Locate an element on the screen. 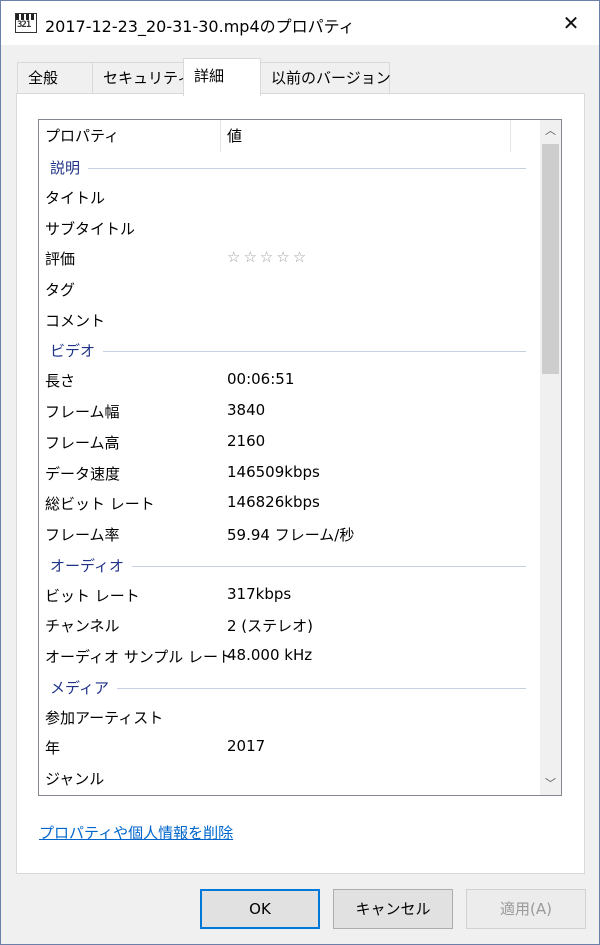  group-label: メディア is located at coordinates (83, 687).